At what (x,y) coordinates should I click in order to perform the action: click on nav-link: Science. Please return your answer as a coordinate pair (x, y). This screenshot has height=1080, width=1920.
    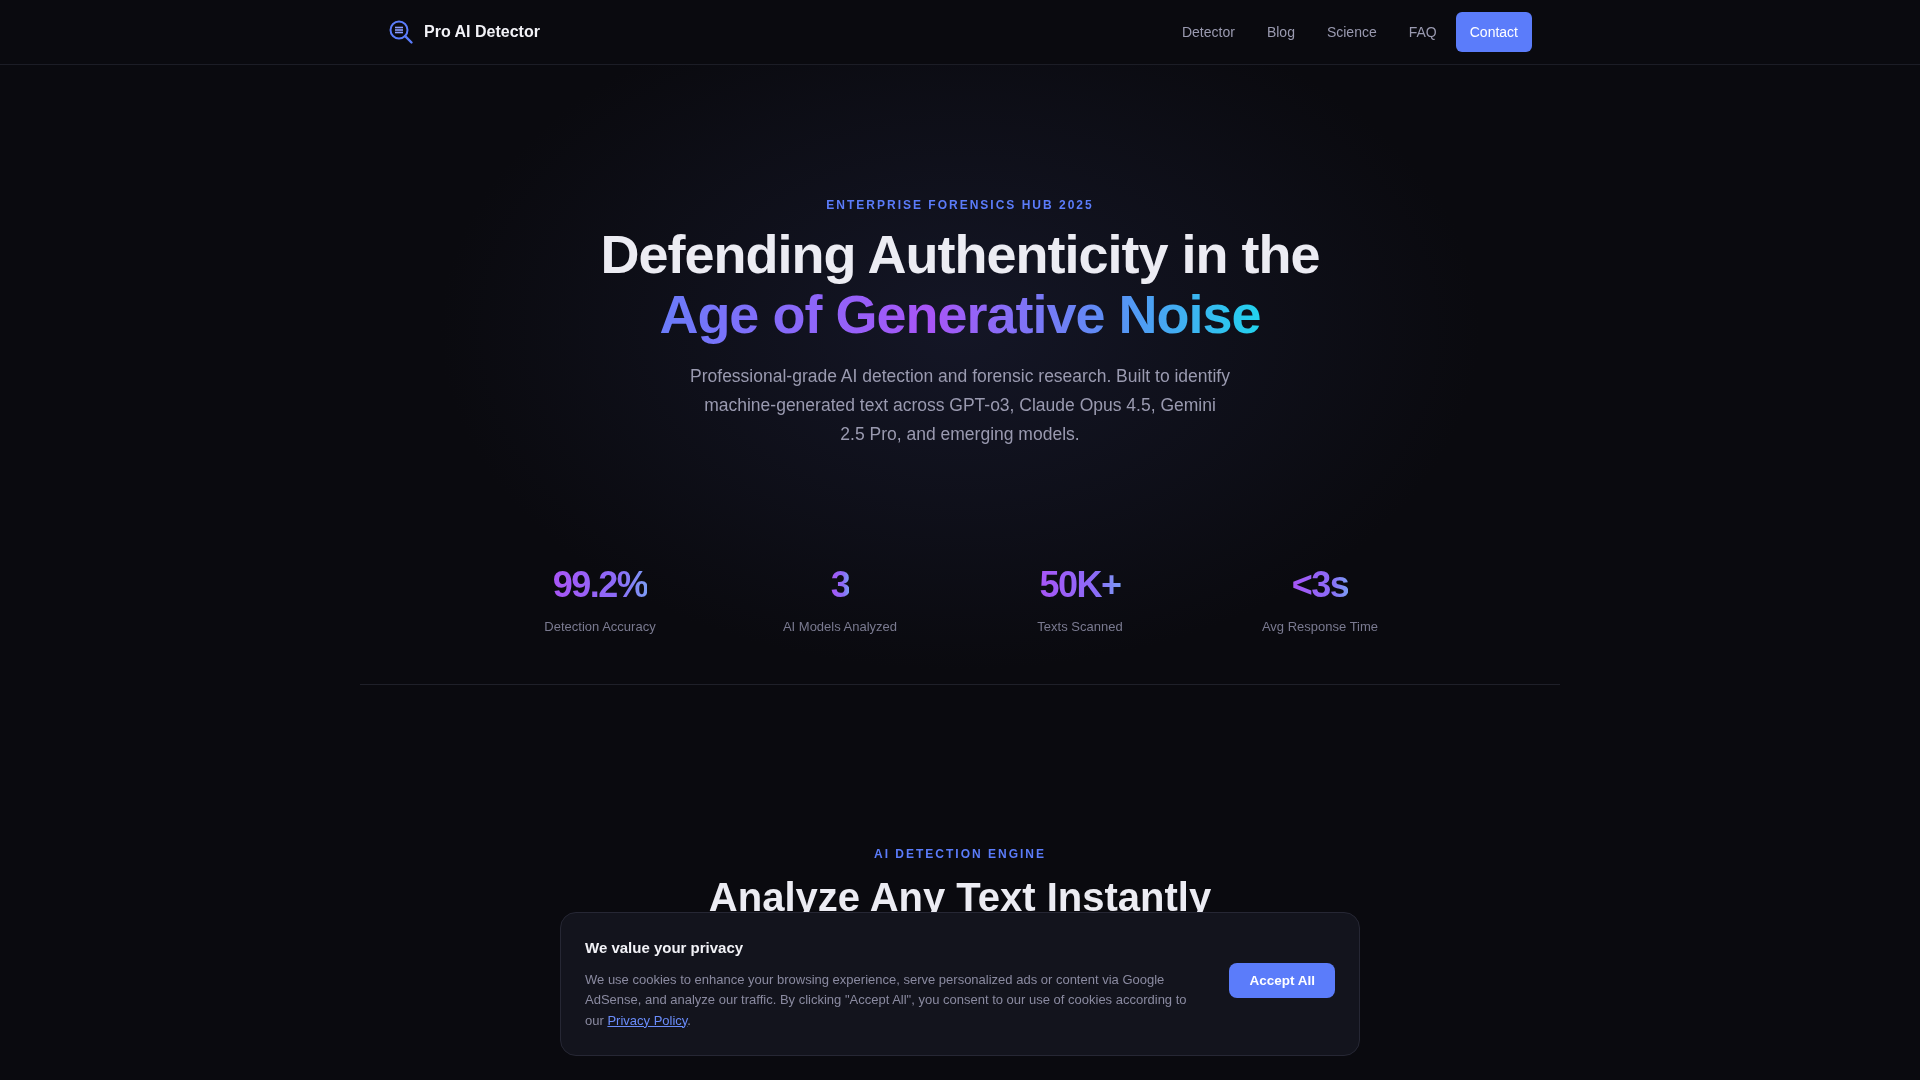
    Looking at the image, I should click on (1351, 32).